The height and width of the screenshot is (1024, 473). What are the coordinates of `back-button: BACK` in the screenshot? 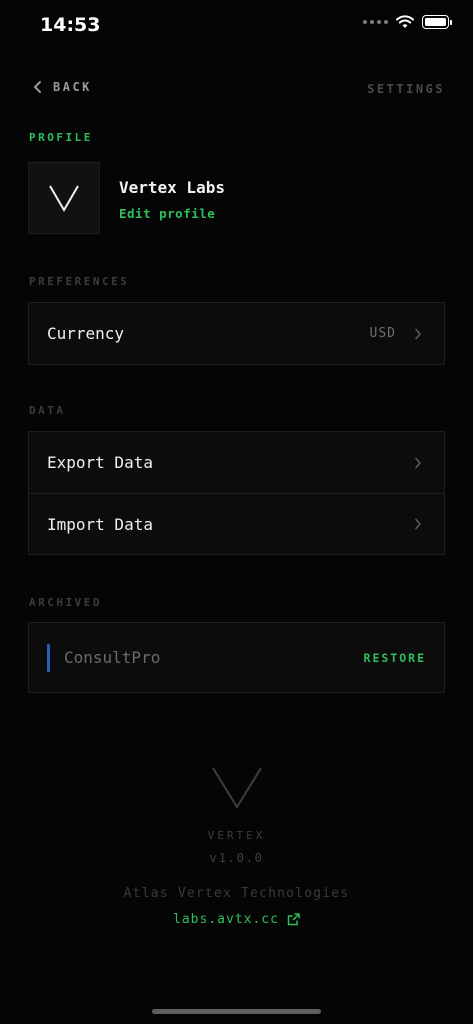 It's located at (62, 87).